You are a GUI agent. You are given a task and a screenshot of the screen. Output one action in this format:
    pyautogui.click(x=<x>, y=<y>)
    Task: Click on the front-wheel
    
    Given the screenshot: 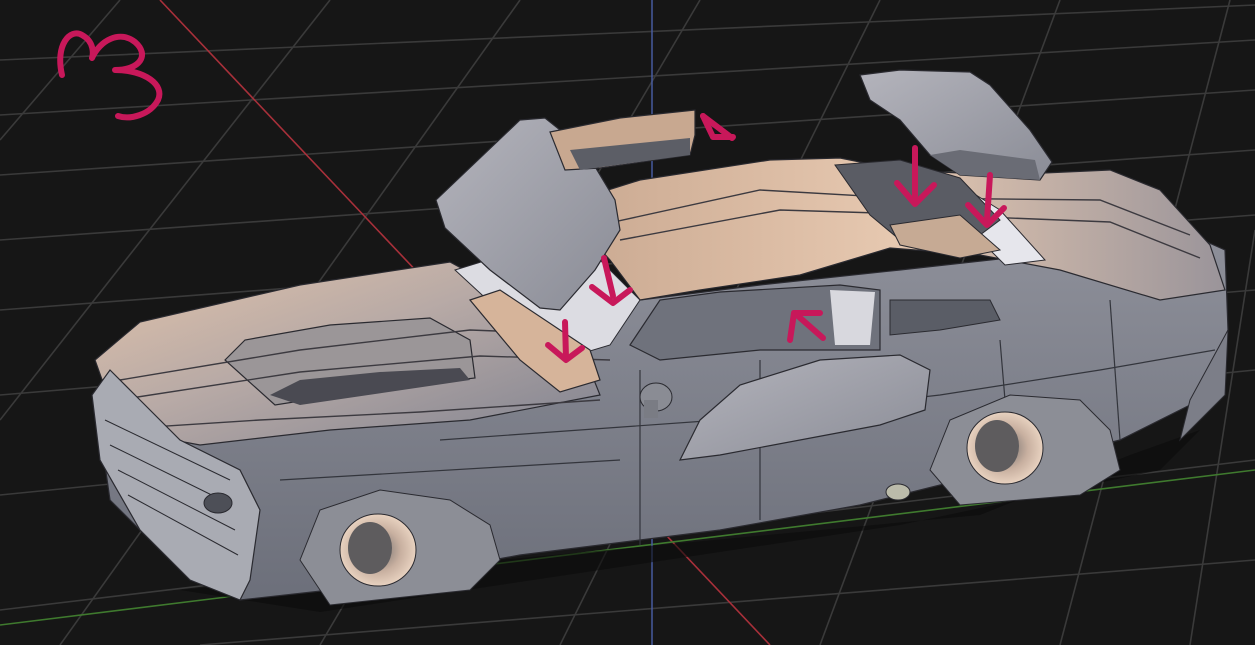 What is the action you would take?
    pyautogui.click(x=378, y=550)
    